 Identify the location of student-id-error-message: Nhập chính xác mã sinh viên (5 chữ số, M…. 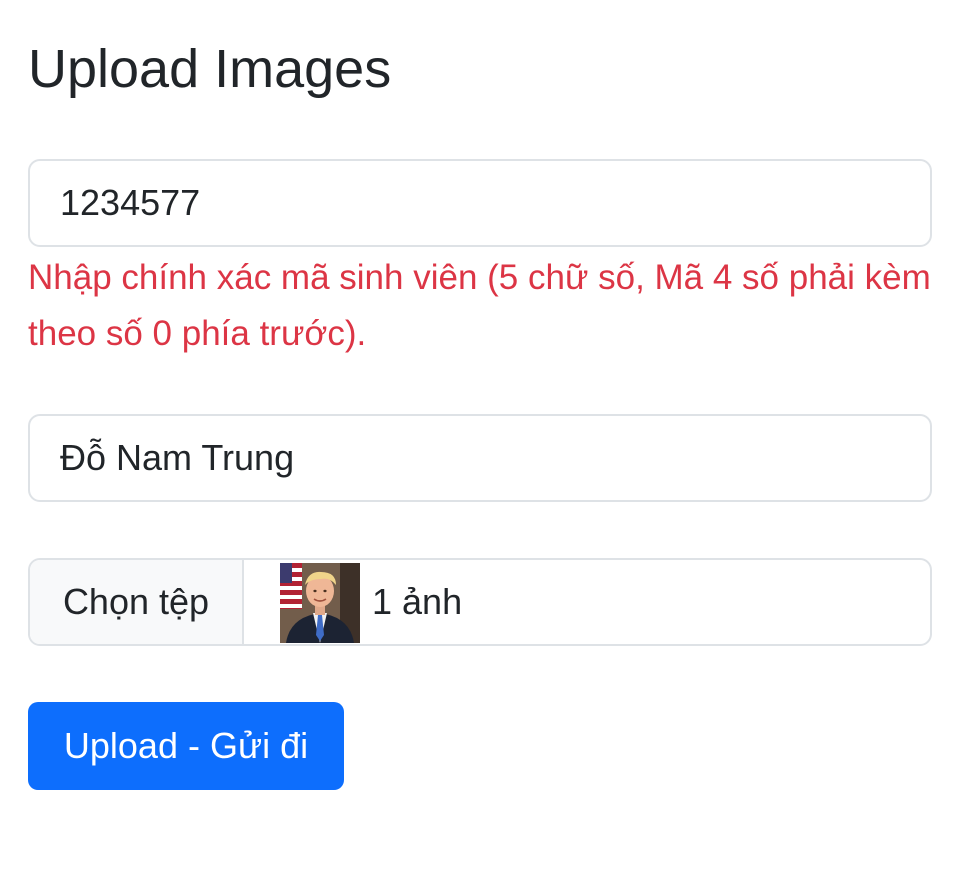
(479, 305).